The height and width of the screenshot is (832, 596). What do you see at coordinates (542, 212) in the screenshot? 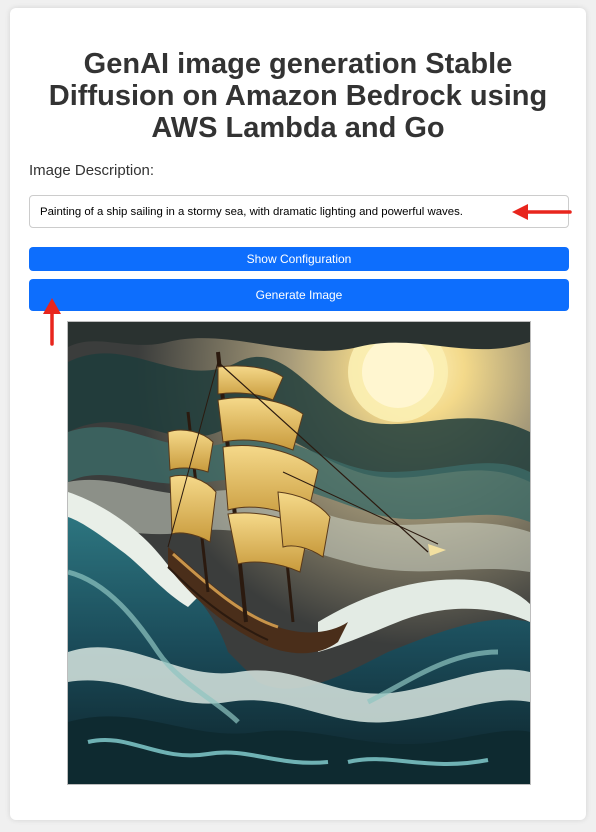
I see `annotation-arrow-left-icon` at bounding box center [542, 212].